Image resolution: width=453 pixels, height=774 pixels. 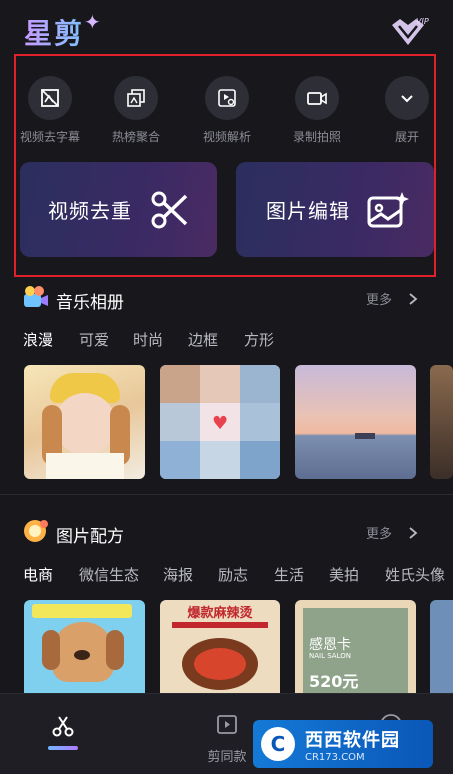 What do you see at coordinates (330, 656) in the screenshot?
I see `recipe-card-subtitle: NAIL SALON` at bounding box center [330, 656].